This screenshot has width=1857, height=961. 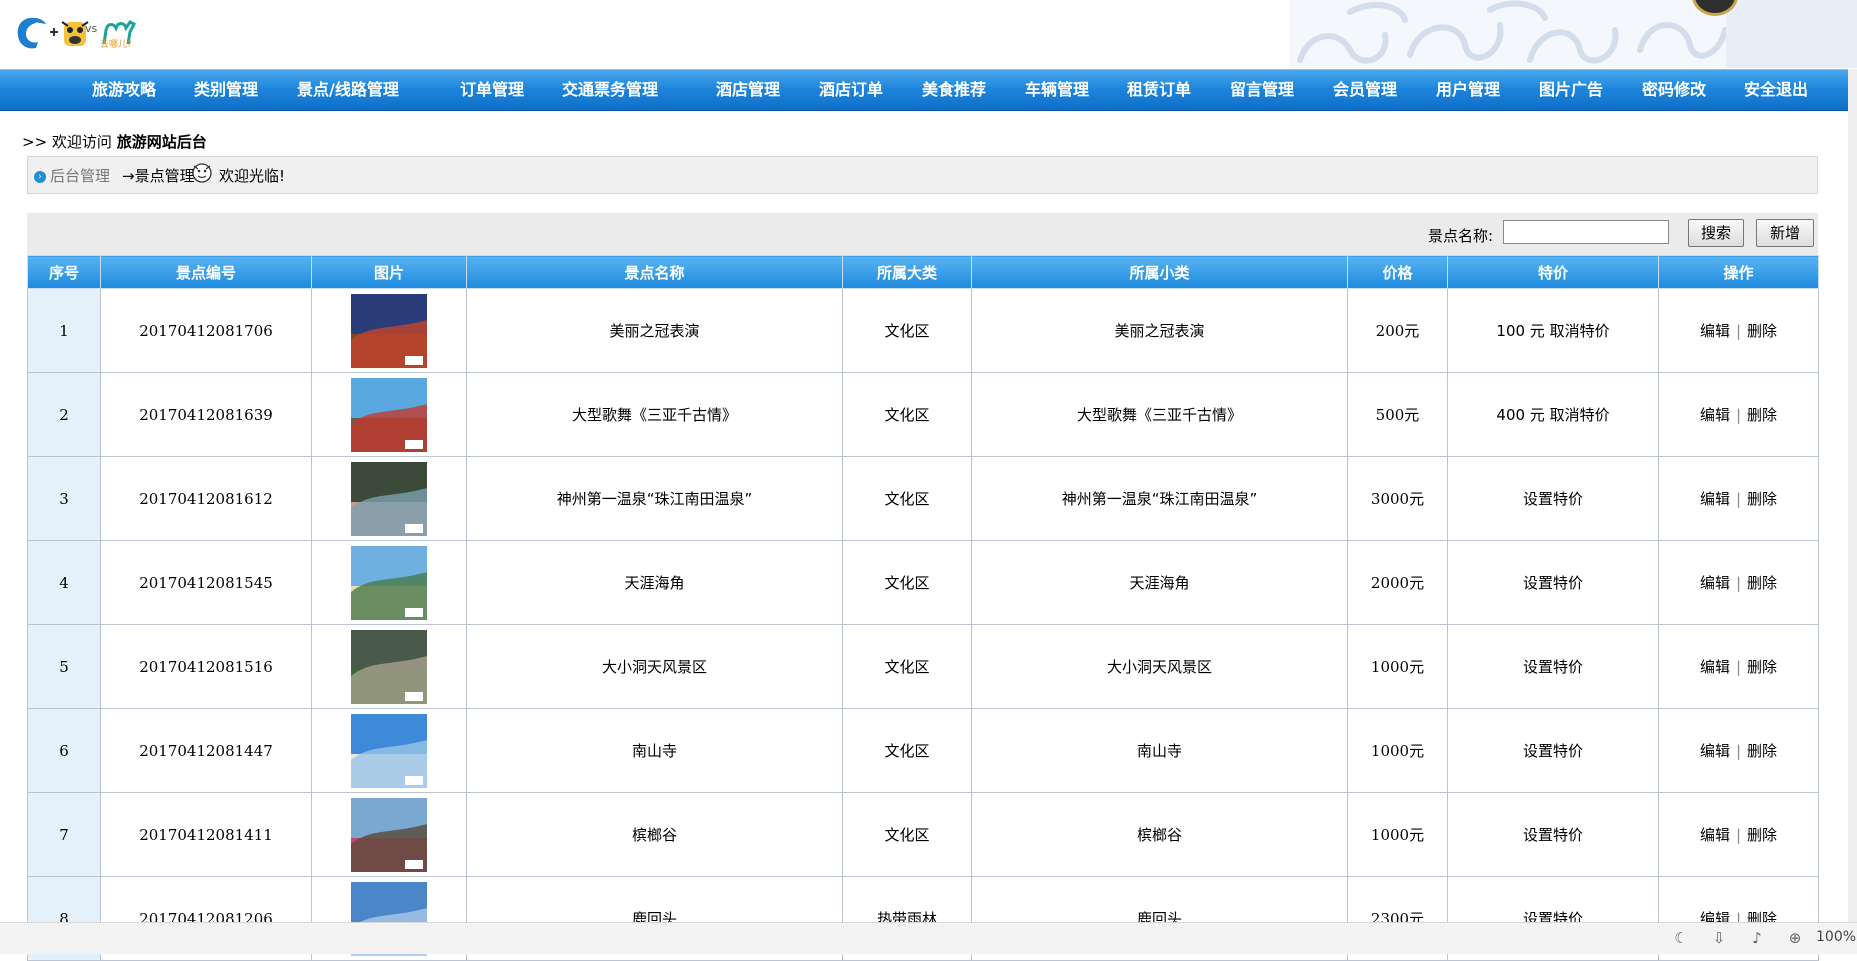 What do you see at coordinates (206, 750) in the screenshot?
I see `row-code: 20170412081447` at bounding box center [206, 750].